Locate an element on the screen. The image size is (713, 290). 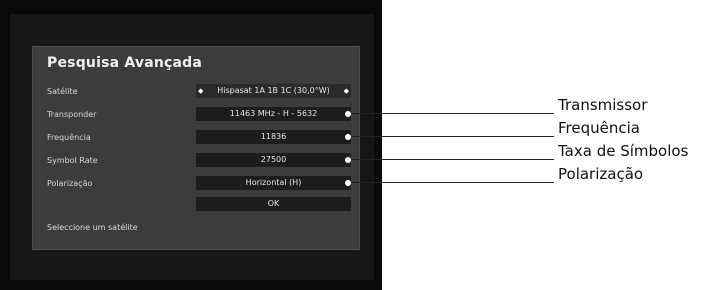
dialog-title: Pesquisa Avançada is located at coordinates (125, 63).